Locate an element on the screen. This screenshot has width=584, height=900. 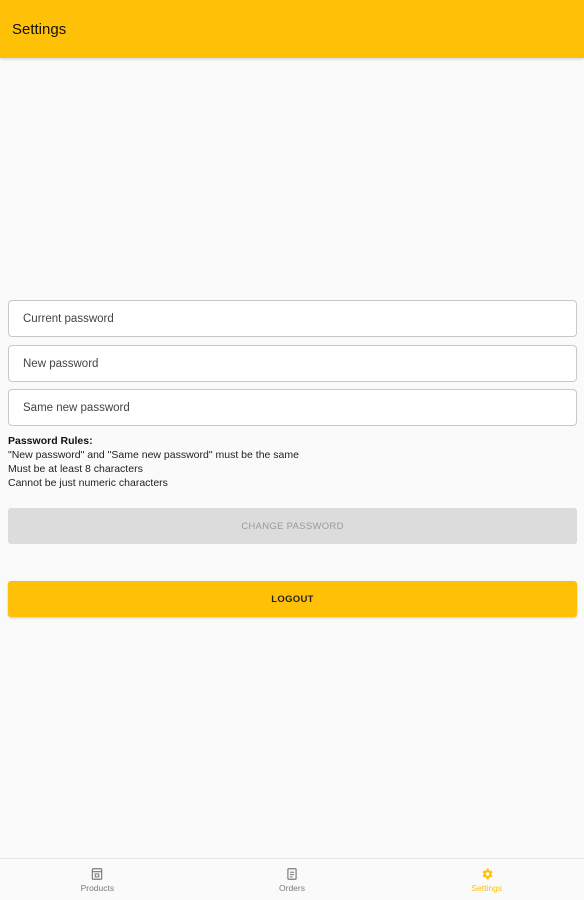
same-new-password-field is located at coordinates (292, 407).